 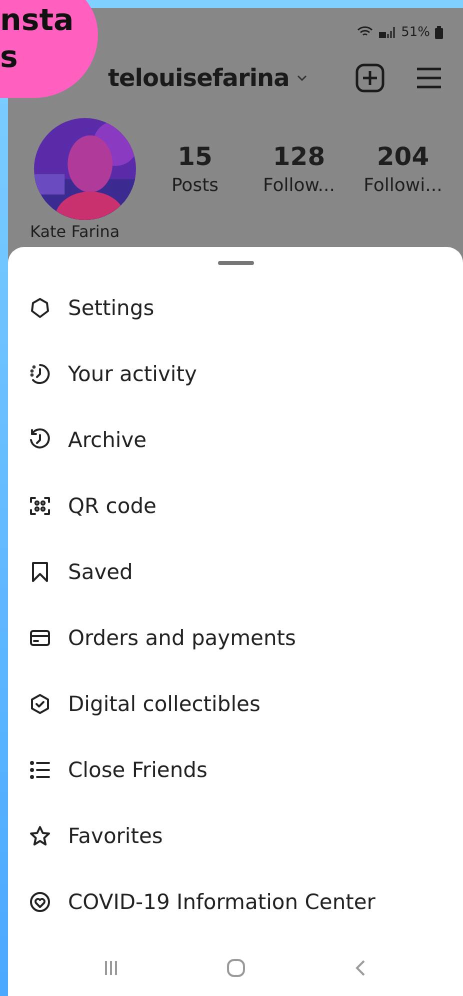 I want to click on shield-check-icon, so click(x=40, y=704).